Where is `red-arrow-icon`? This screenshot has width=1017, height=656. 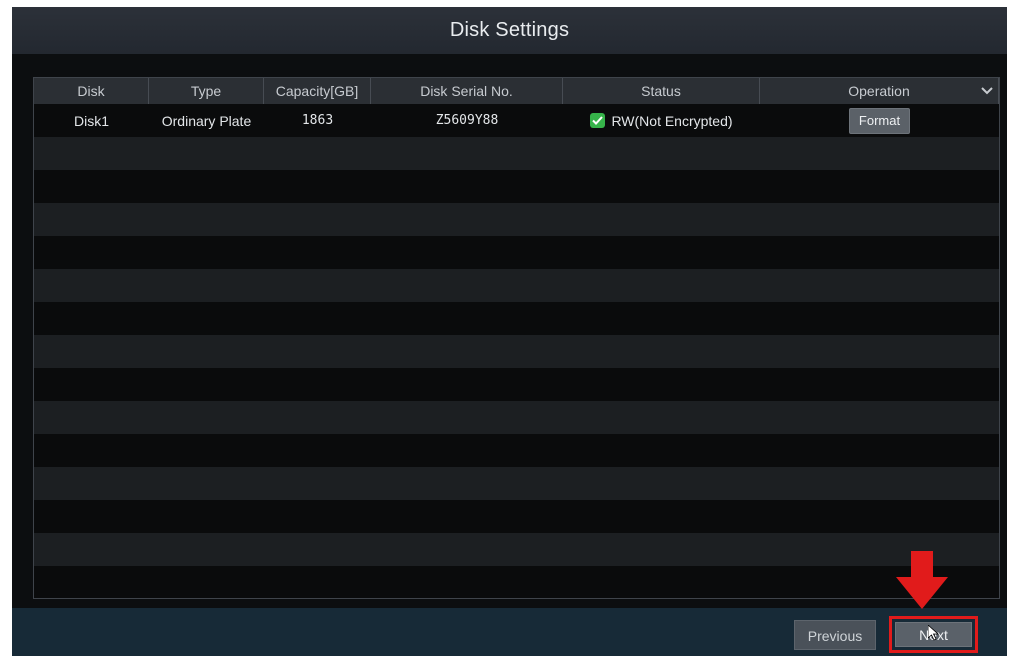 red-arrow-icon is located at coordinates (922, 580).